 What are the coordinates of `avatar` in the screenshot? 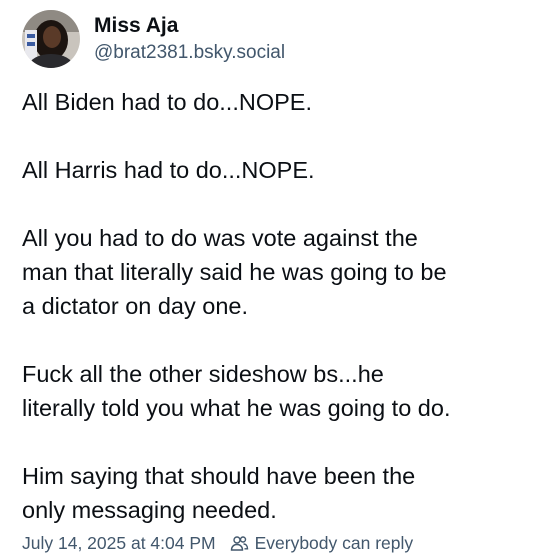 It's located at (51, 39).